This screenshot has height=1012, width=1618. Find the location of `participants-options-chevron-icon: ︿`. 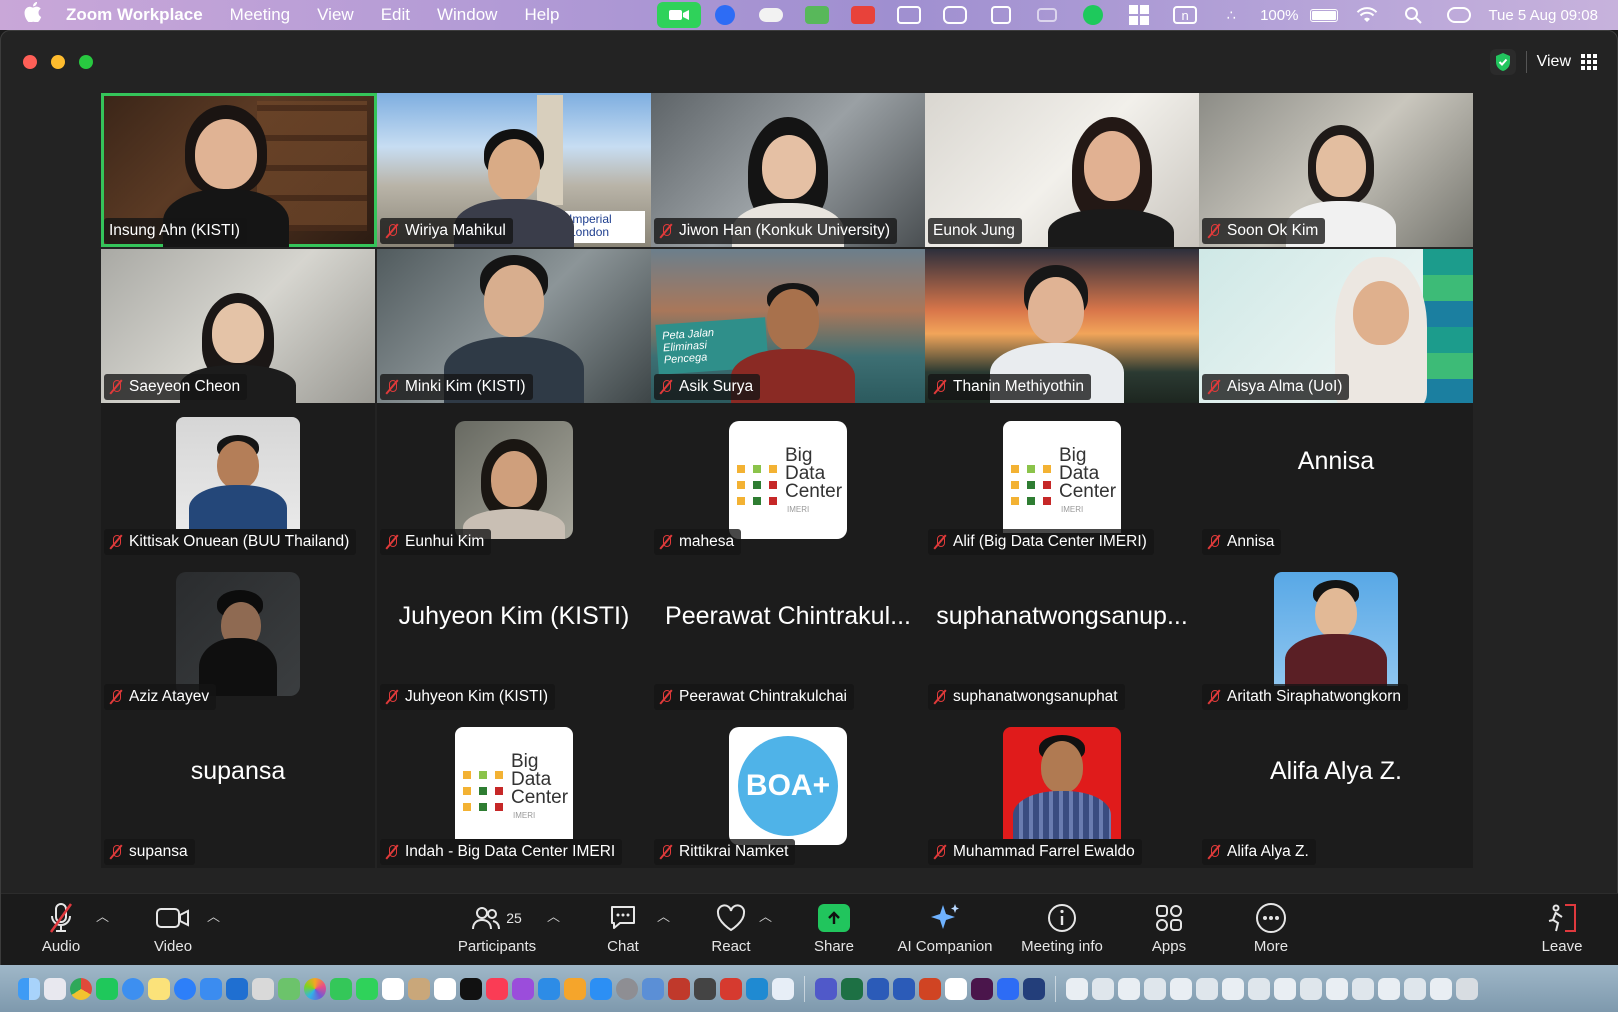

participants-options-chevron-icon: ︿ is located at coordinates (553, 915).